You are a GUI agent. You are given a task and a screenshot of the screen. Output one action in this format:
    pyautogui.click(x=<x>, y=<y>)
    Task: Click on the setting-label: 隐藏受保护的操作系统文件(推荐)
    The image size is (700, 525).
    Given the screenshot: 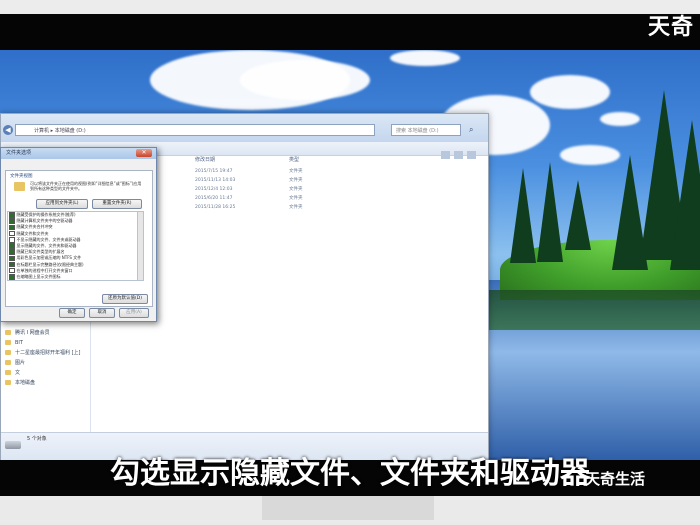 What is the action you would take?
    pyautogui.click(x=46, y=214)
    